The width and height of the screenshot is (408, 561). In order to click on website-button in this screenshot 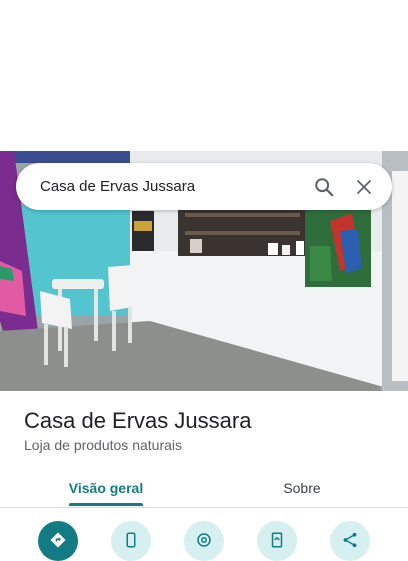, I will do `click(204, 541)`.